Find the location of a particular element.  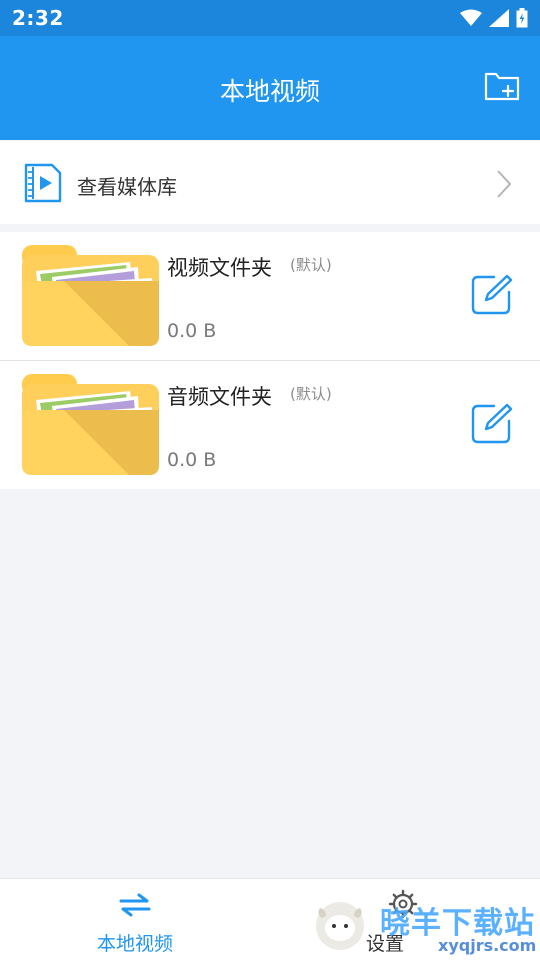

page-title: 本地视频 is located at coordinates (269, 91).